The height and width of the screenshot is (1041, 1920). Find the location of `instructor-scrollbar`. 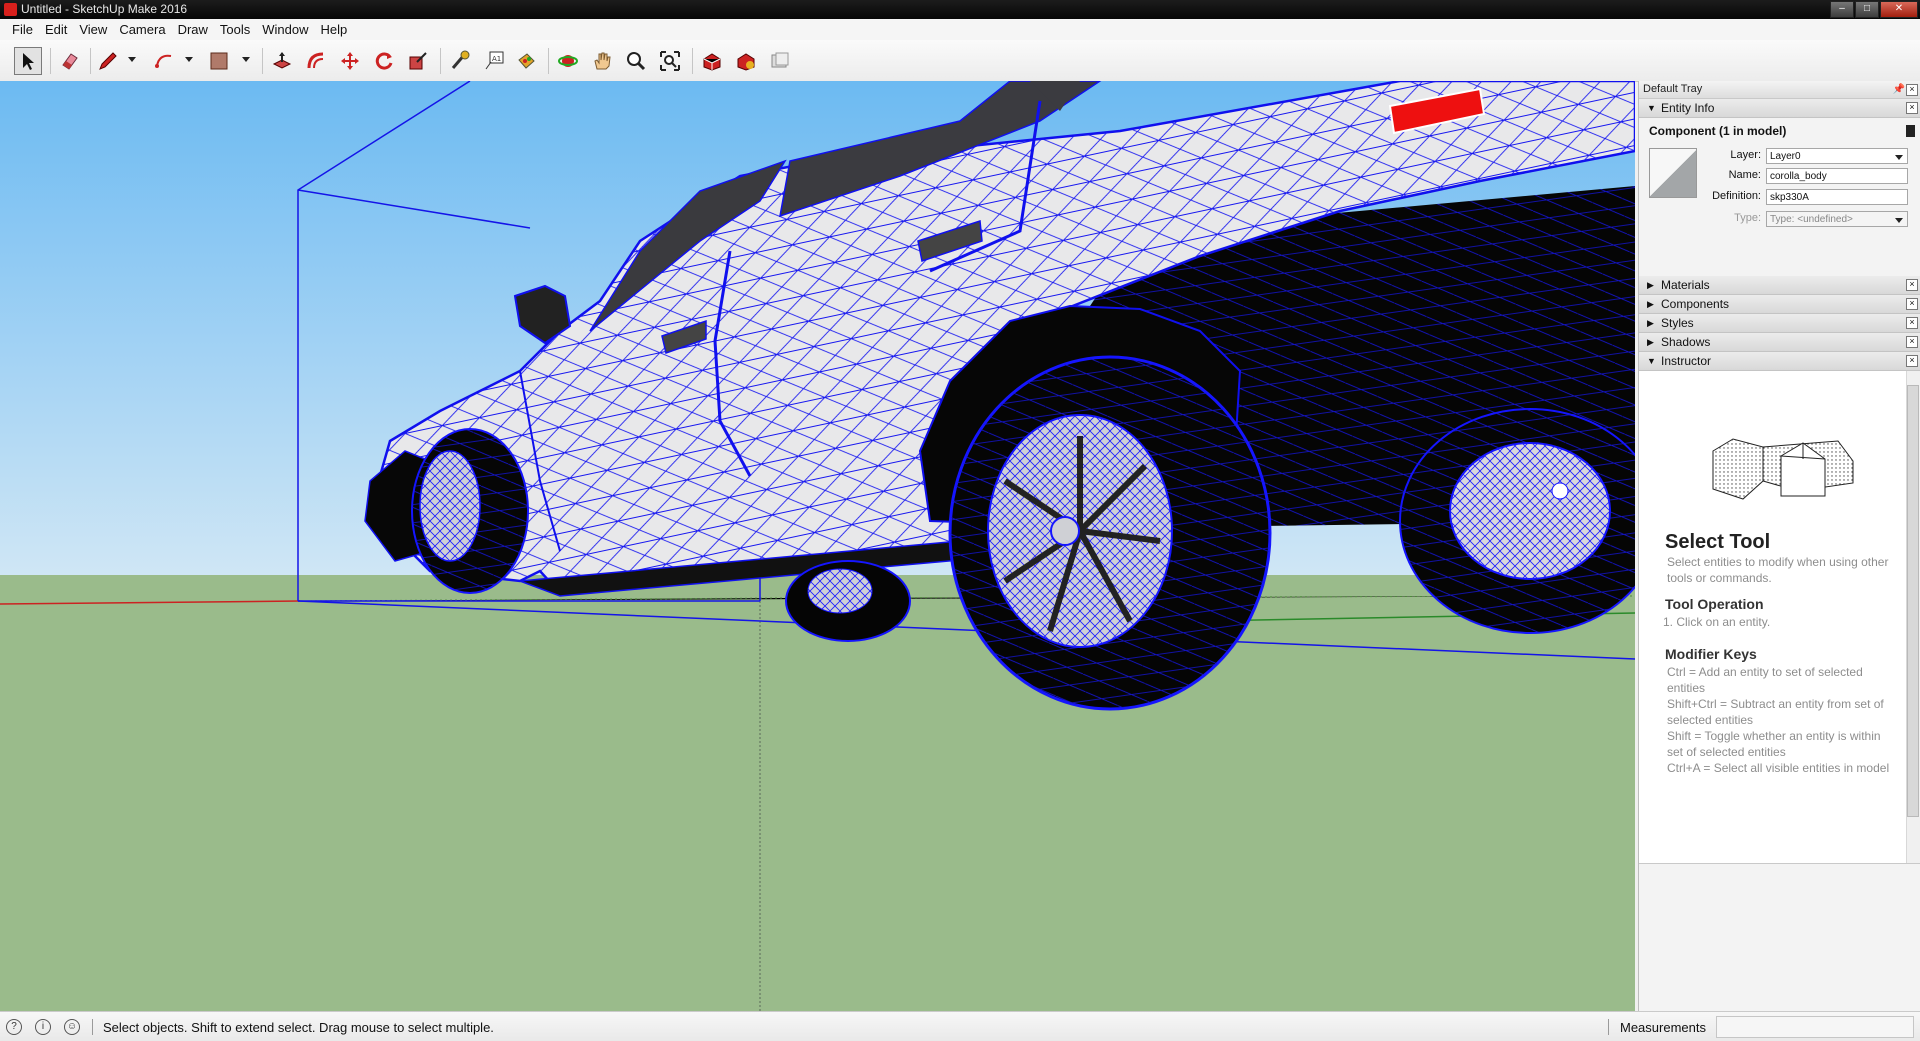

instructor-scrollbar is located at coordinates (1913, 617).